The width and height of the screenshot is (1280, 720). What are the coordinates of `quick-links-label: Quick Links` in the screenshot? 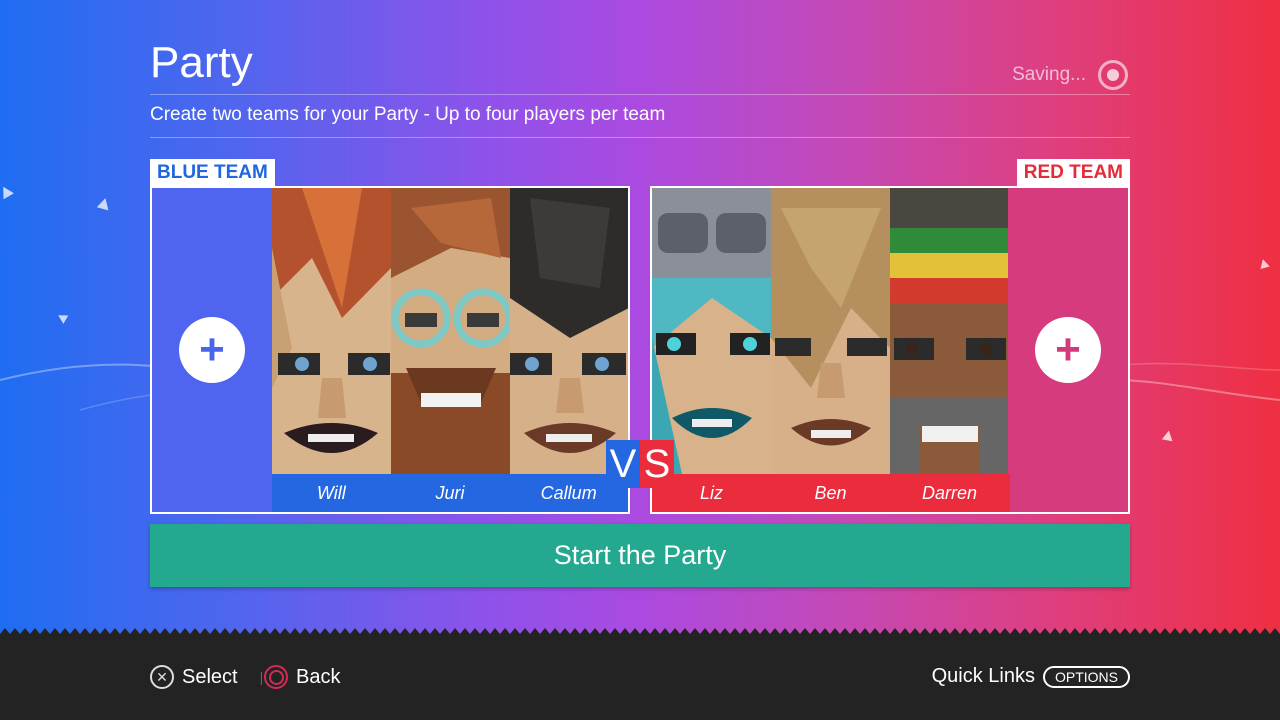 It's located at (983, 676).